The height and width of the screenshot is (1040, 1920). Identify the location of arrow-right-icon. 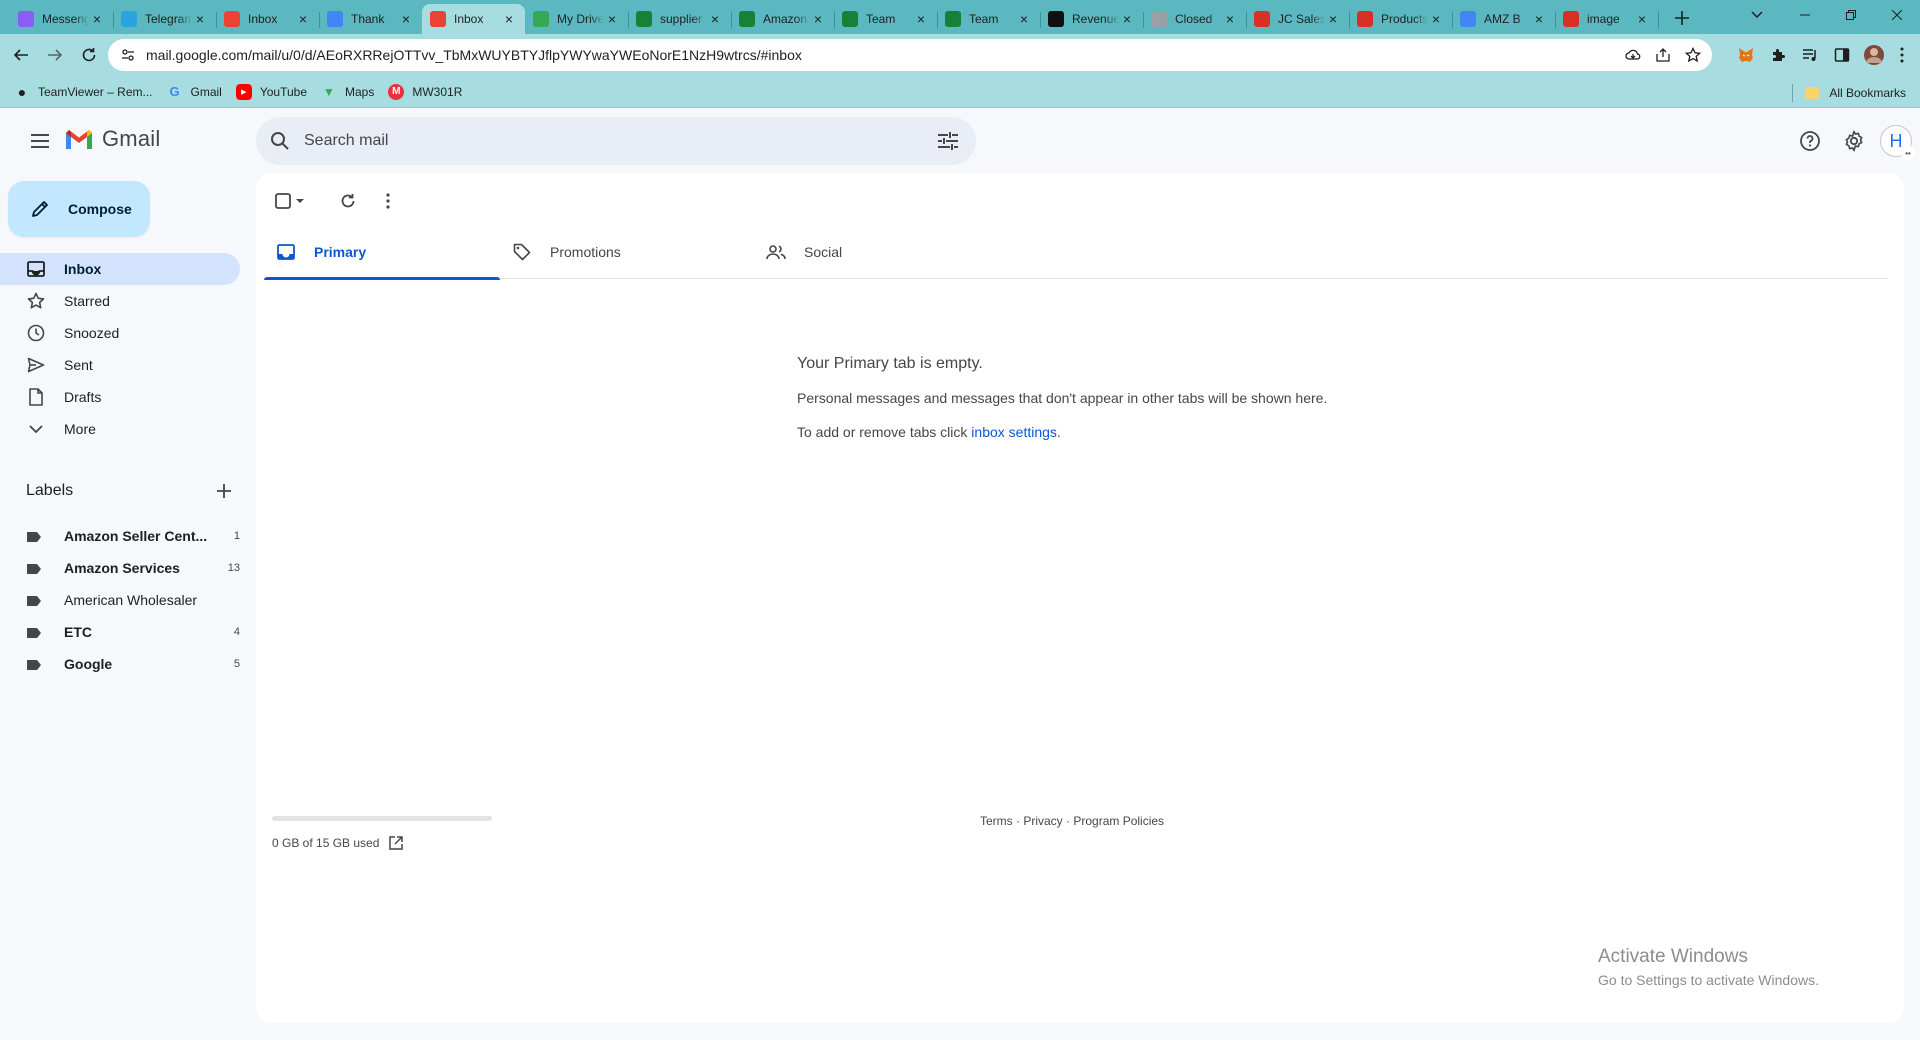
(55, 55).